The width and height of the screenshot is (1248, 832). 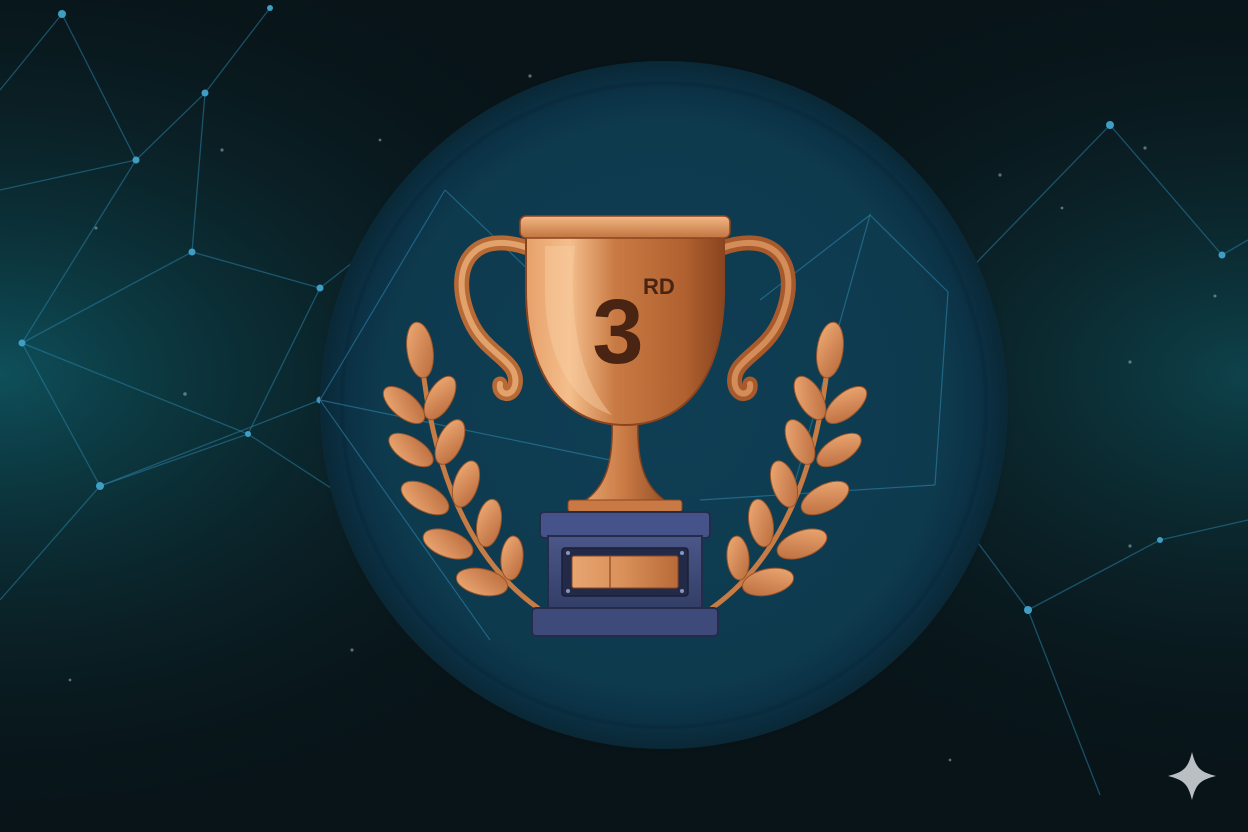 I want to click on pedestal-base, so click(x=625, y=622).